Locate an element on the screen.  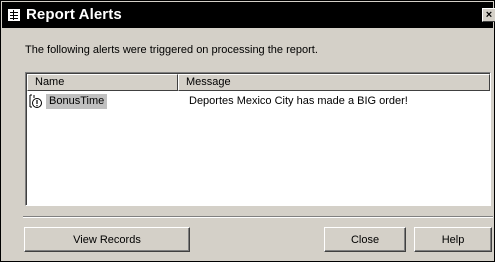
close-window-button: × is located at coordinates (488, 15).